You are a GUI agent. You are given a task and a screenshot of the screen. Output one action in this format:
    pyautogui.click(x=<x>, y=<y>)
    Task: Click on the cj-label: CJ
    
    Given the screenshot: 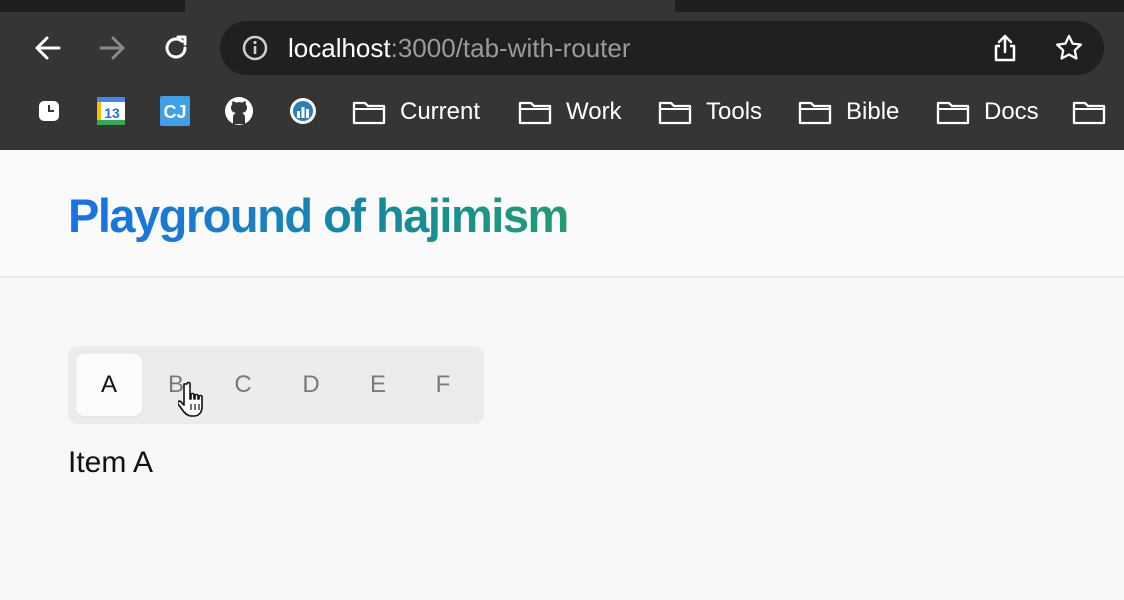 What is the action you would take?
    pyautogui.click(x=174, y=112)
    